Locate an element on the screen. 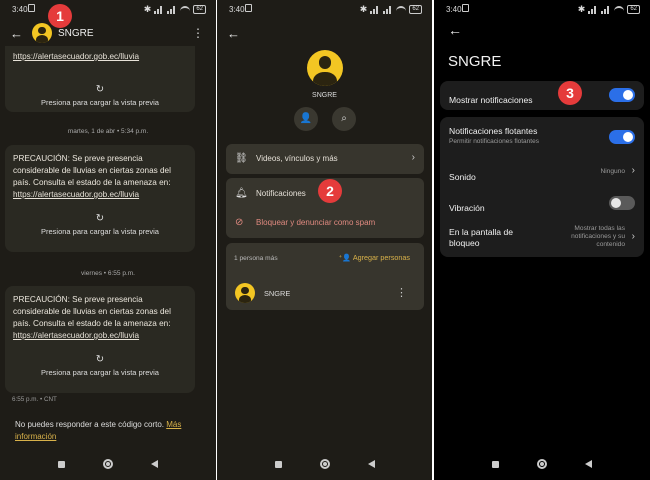 The width and height of the screenshot is (650, 480). show-notifications-label: Mostrar notificaciones is located at coordinates (491, 100).